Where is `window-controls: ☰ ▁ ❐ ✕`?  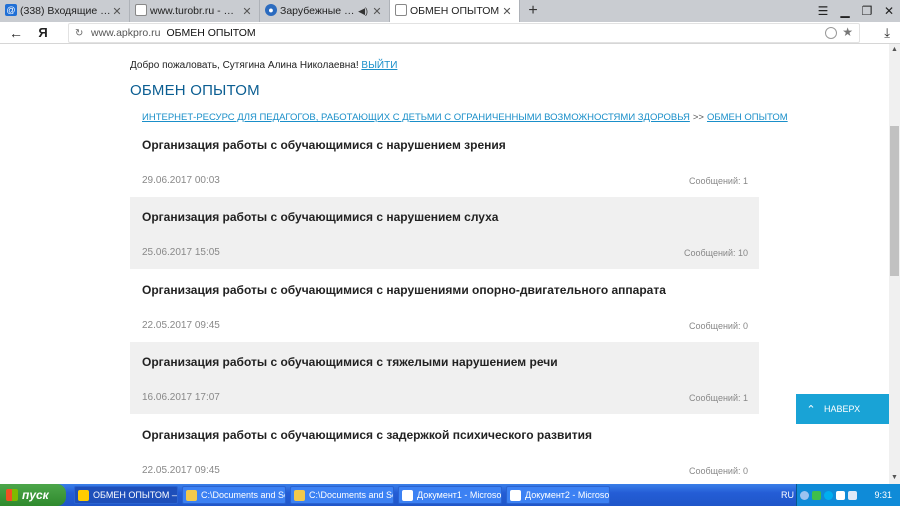
window-controls: ☰ ▁ ❐ ✕ is located at coordinates (856, 11).